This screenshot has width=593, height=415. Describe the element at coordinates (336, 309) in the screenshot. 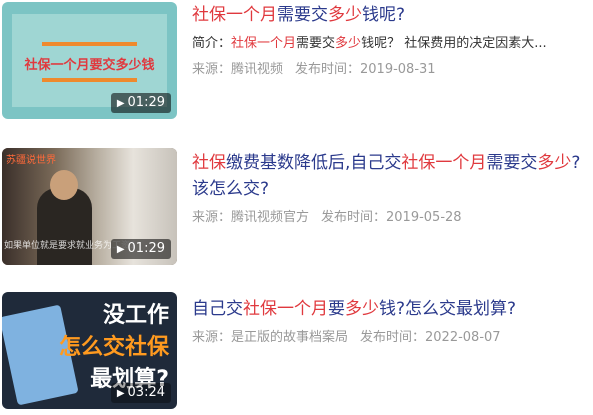

I see `title-text: 要` at that location.